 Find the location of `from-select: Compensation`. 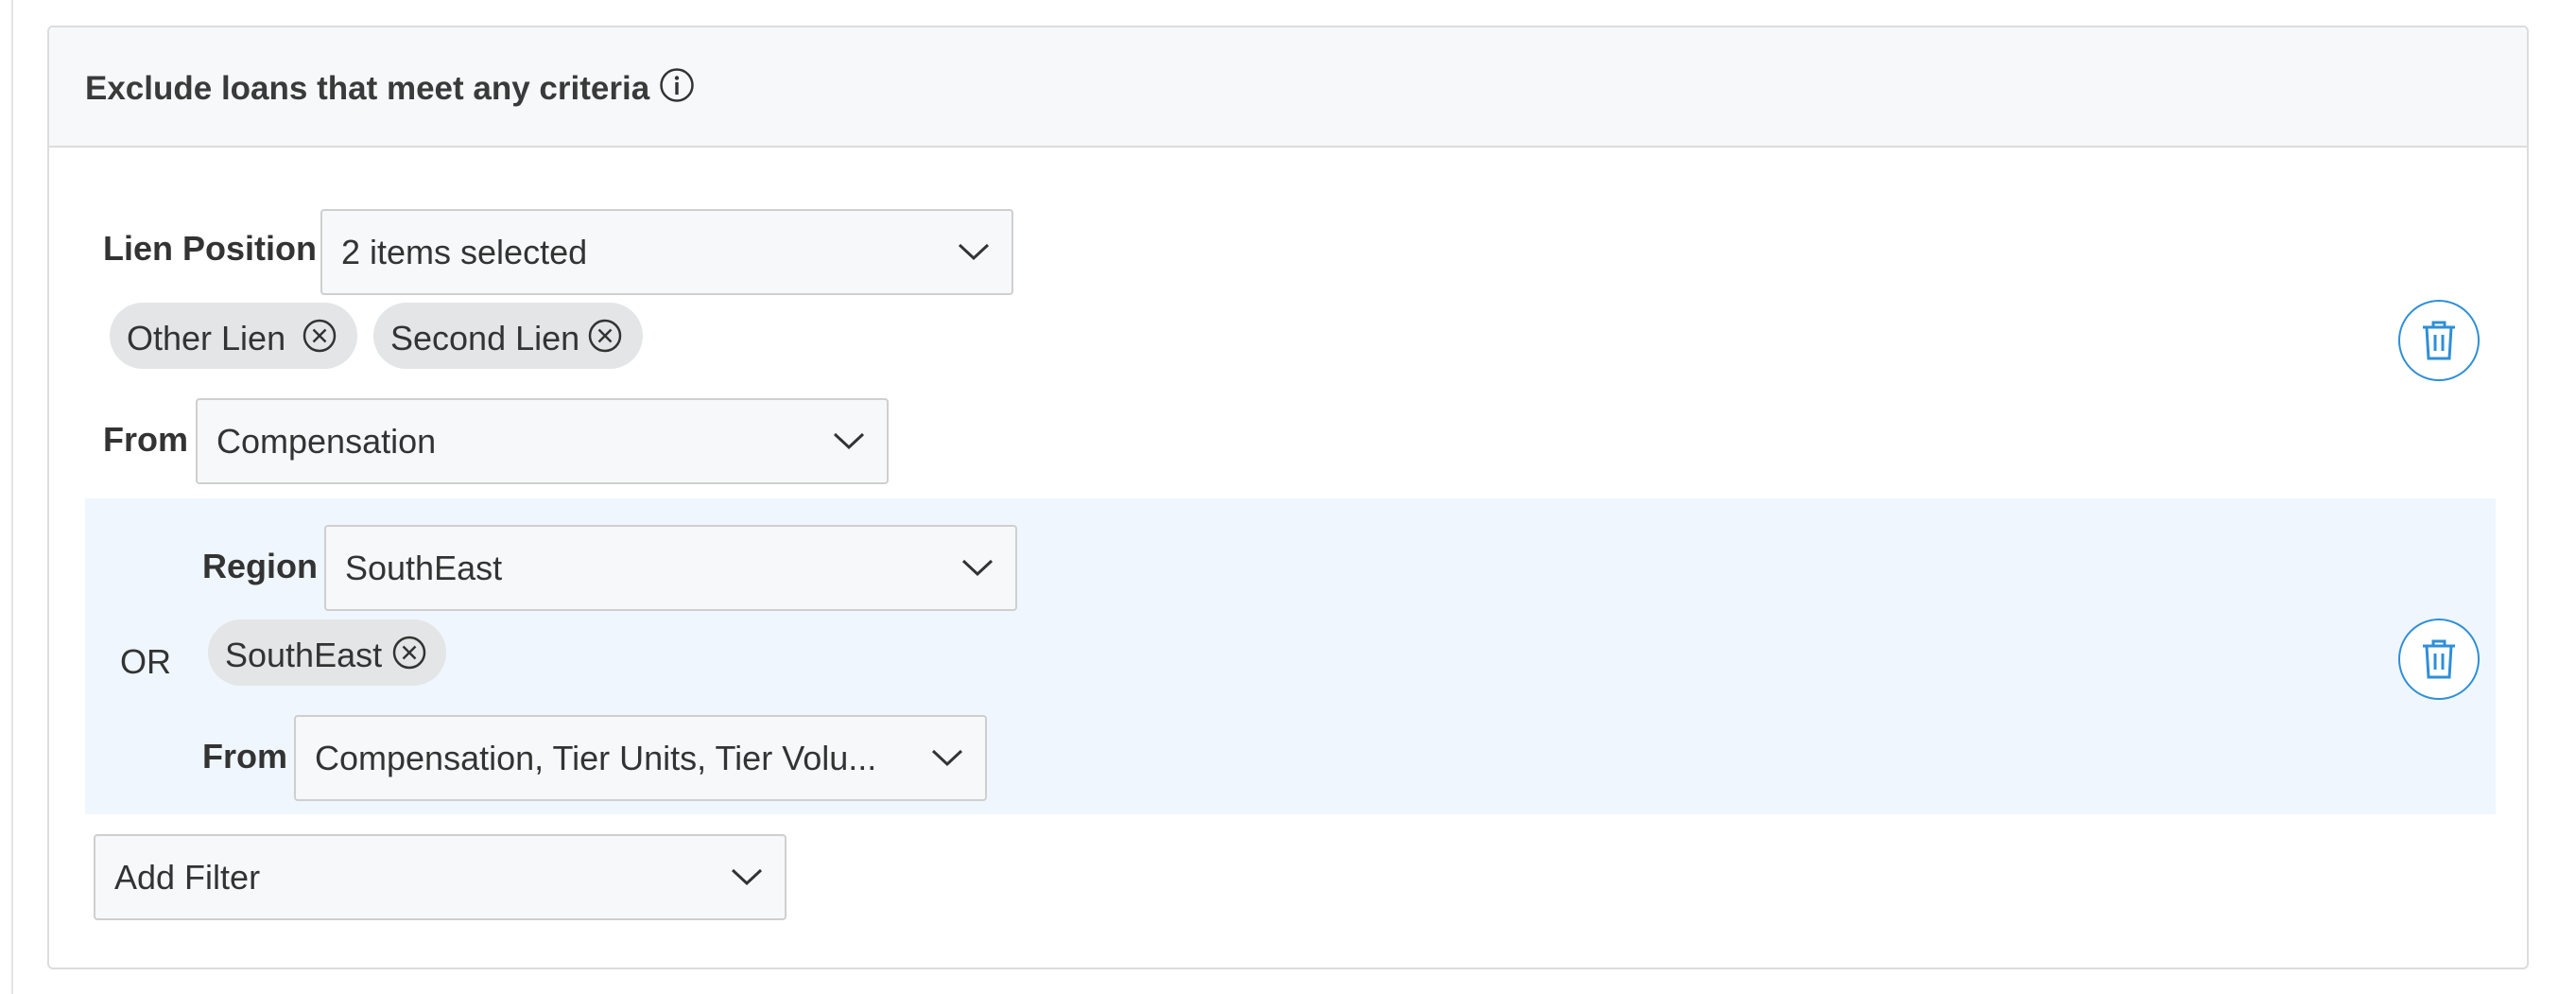

from-select: Compensation is located at coordinates (543, 441).